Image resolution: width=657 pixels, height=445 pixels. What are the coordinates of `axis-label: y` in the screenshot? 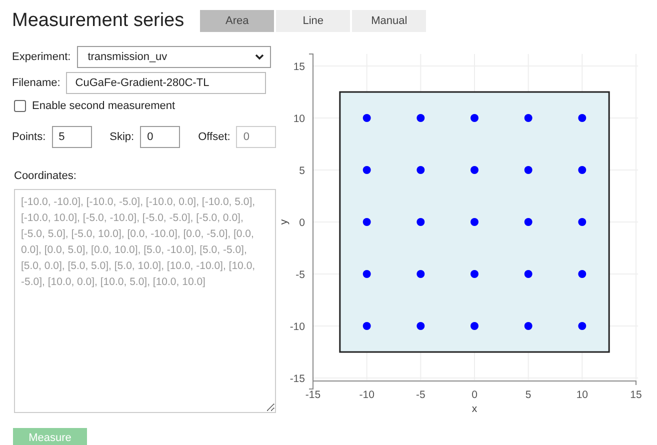 It's located at (285, 222).